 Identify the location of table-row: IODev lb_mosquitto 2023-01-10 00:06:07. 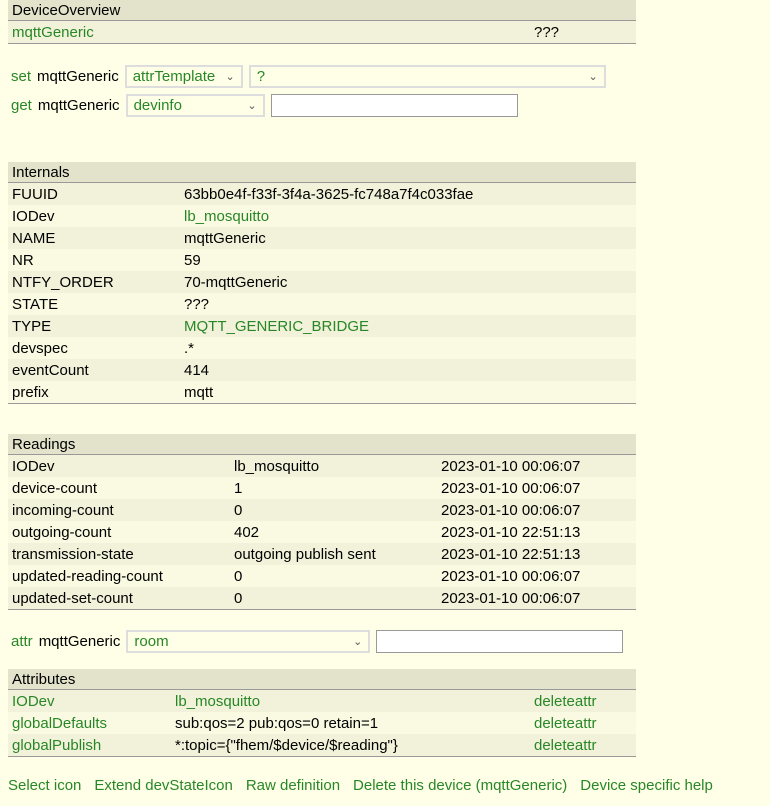
(322, 465).